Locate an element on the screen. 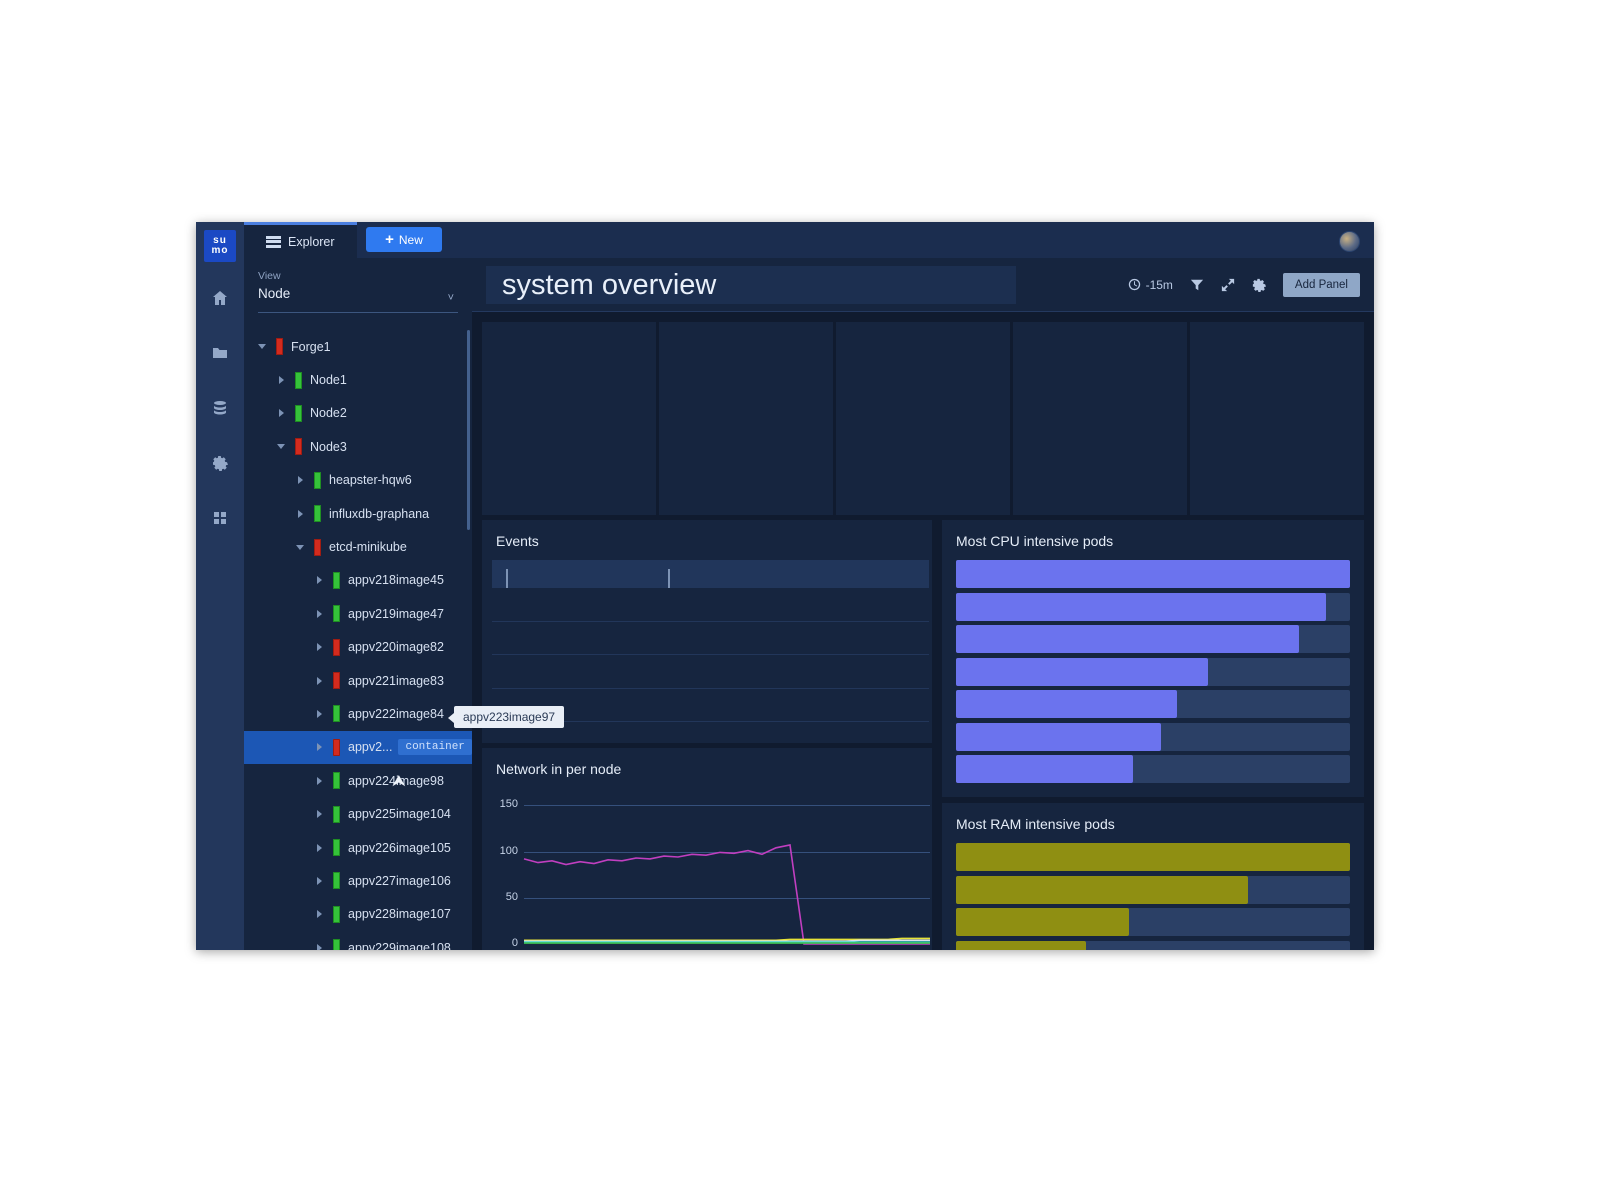 This screenshot has height=1200, width=1600. tree-row: influxdb-graphana is located at coordinates (358, 513).